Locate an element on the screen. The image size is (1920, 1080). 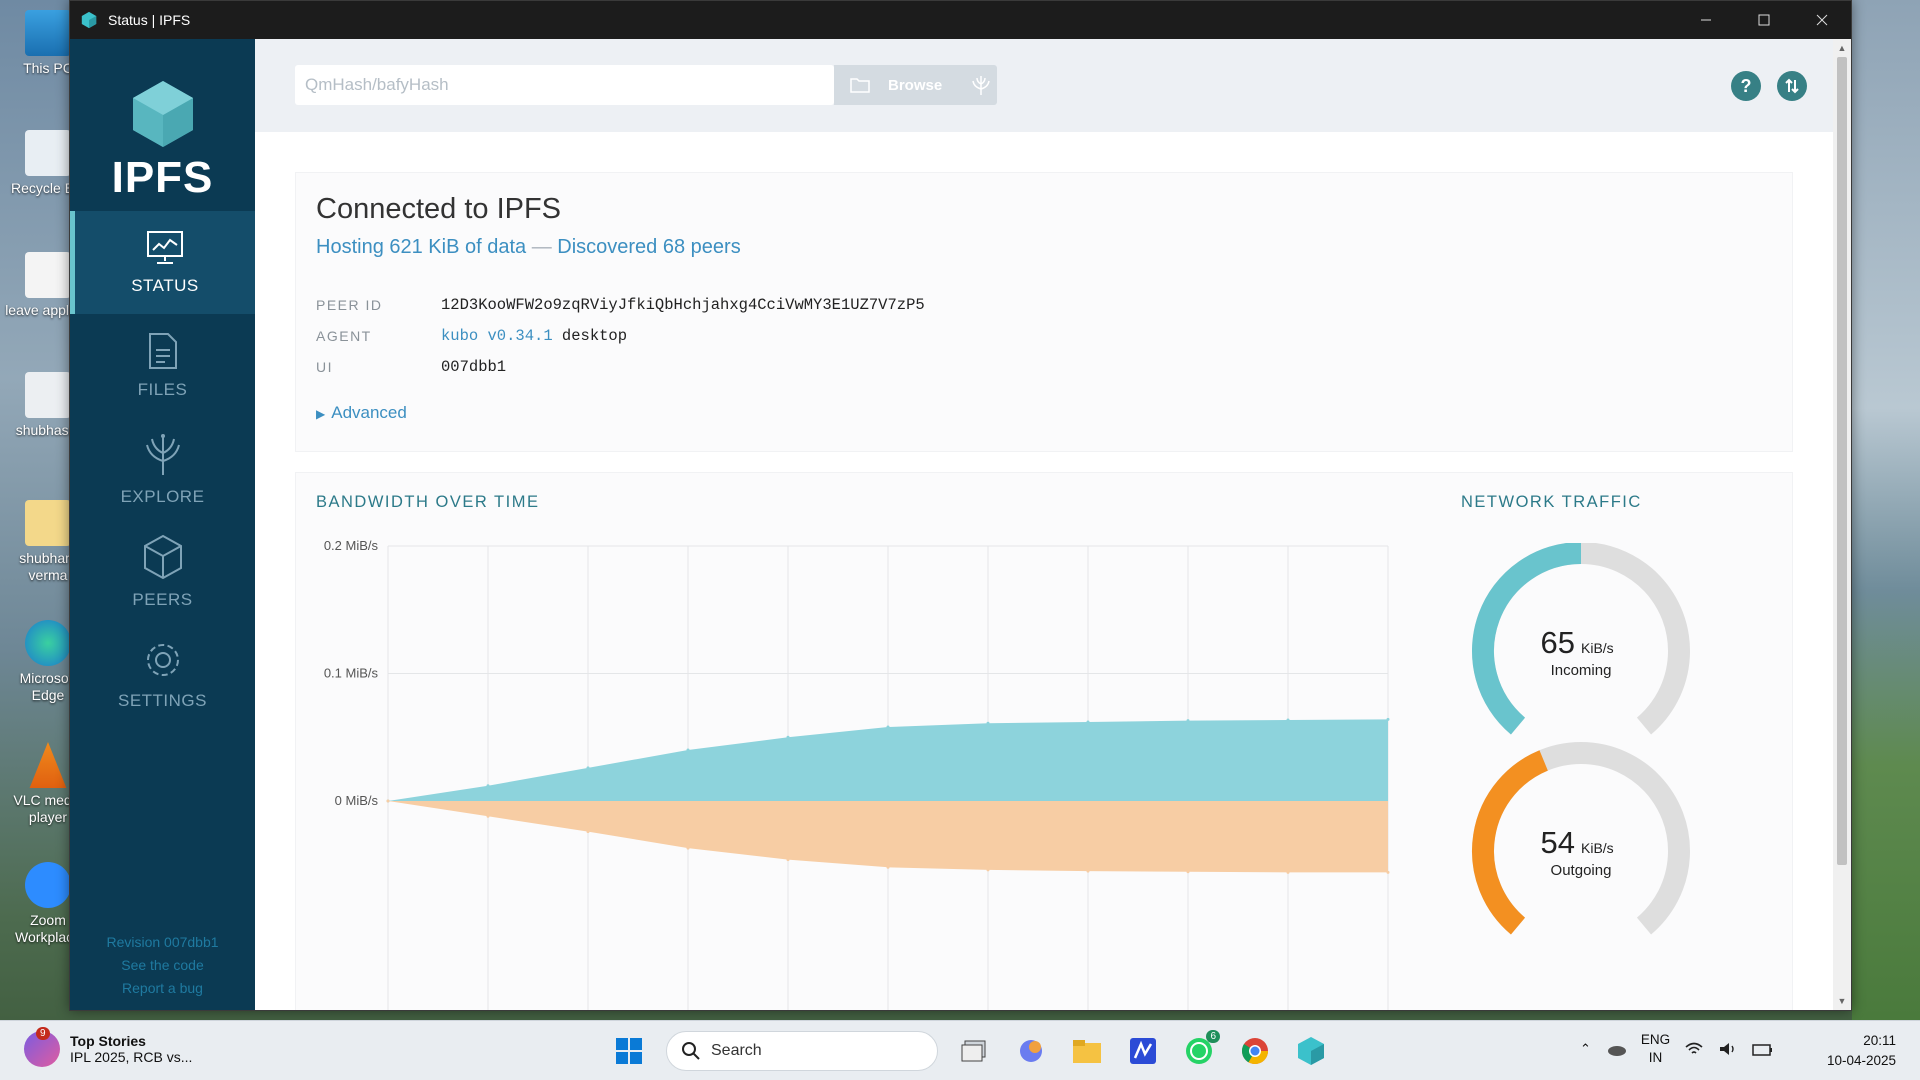
search-input: QmHash/bafyHash is located at coordinates (564, 85).